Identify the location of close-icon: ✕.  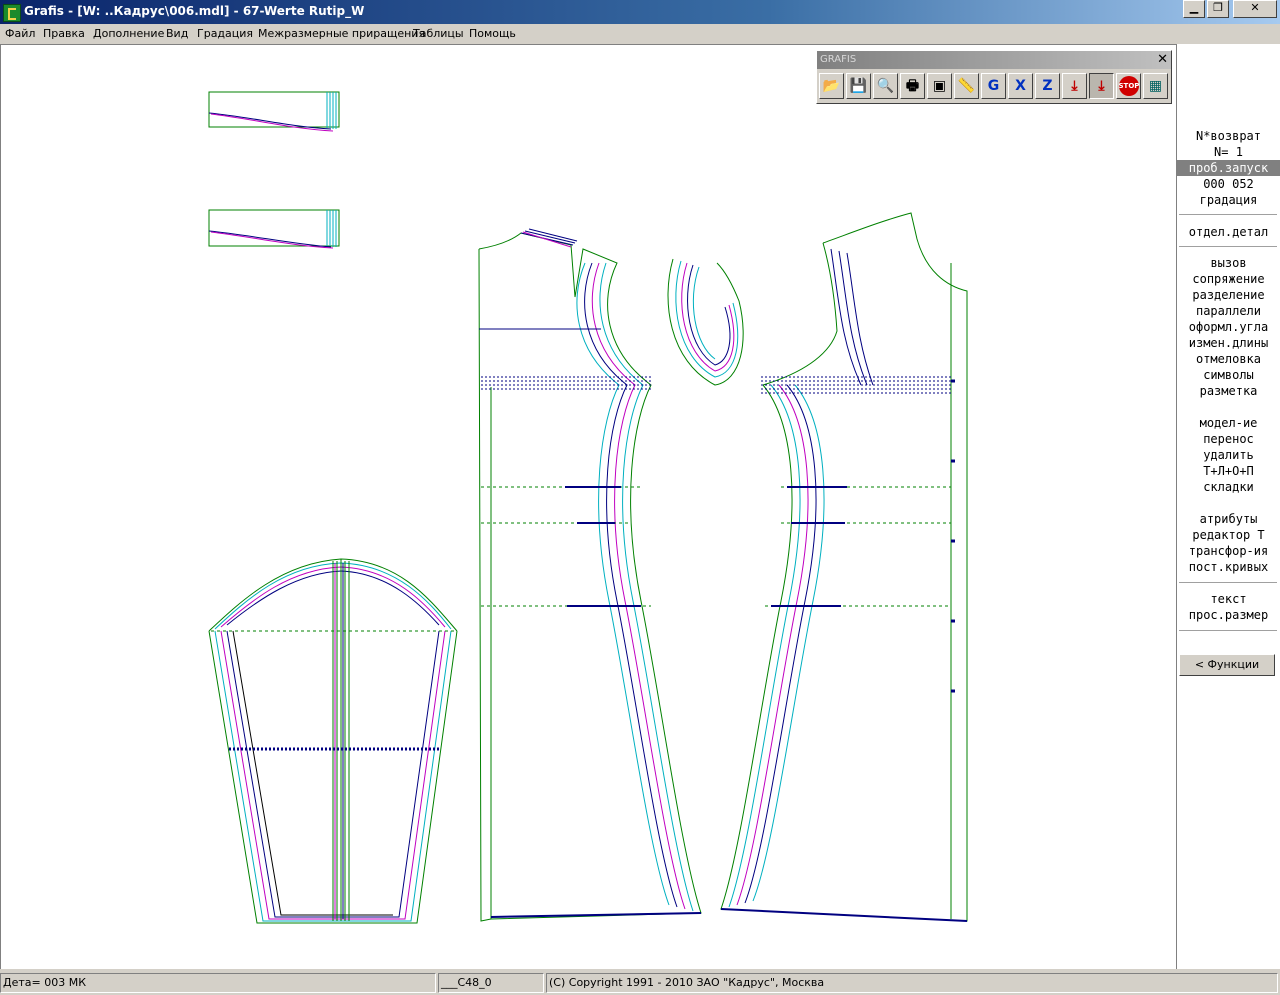
(1255, 7).